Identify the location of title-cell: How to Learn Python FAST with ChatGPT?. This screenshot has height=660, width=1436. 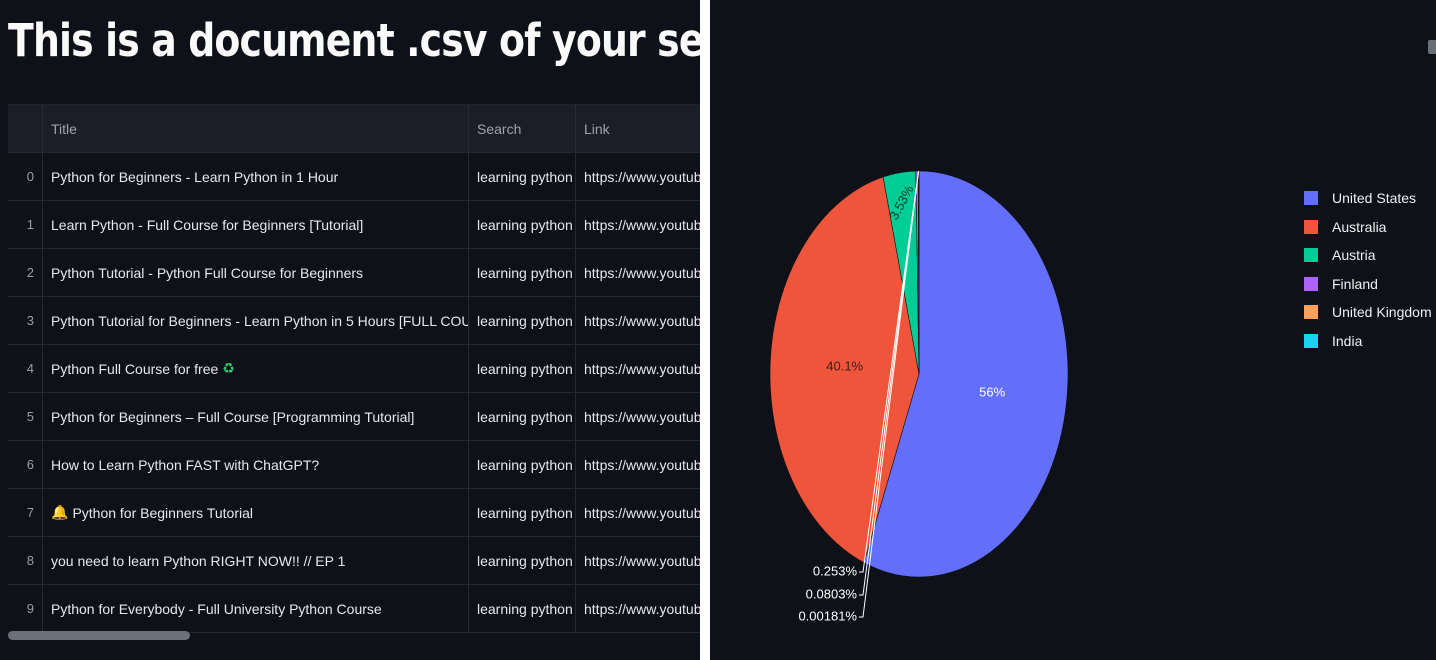
(256, 464).